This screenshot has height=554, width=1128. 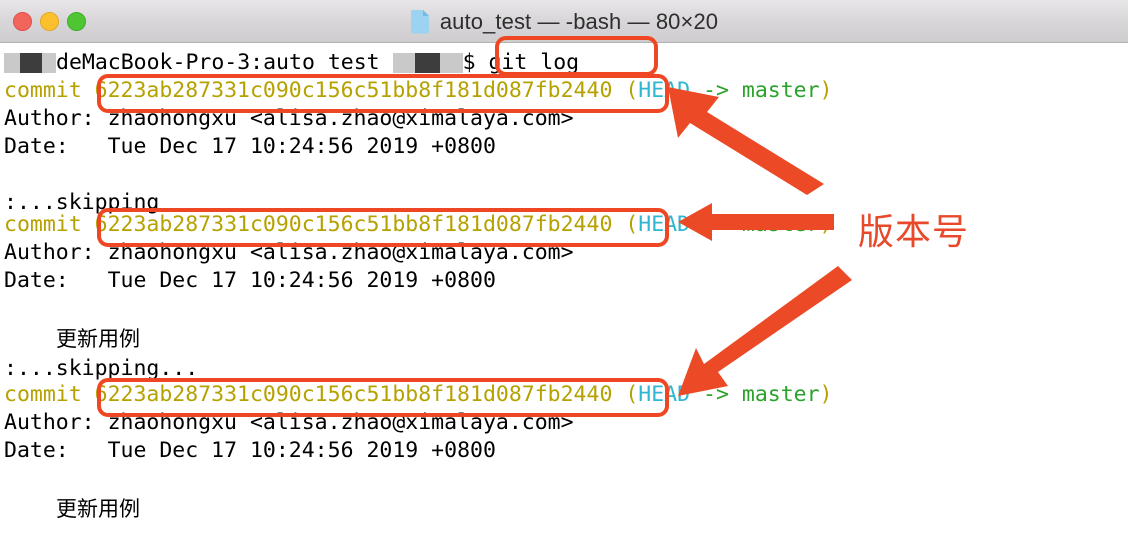 What do you see at coordinates (36, 450) in the screenshot?
I see `date-label-3: Date:` at bounding box center [36, 450].